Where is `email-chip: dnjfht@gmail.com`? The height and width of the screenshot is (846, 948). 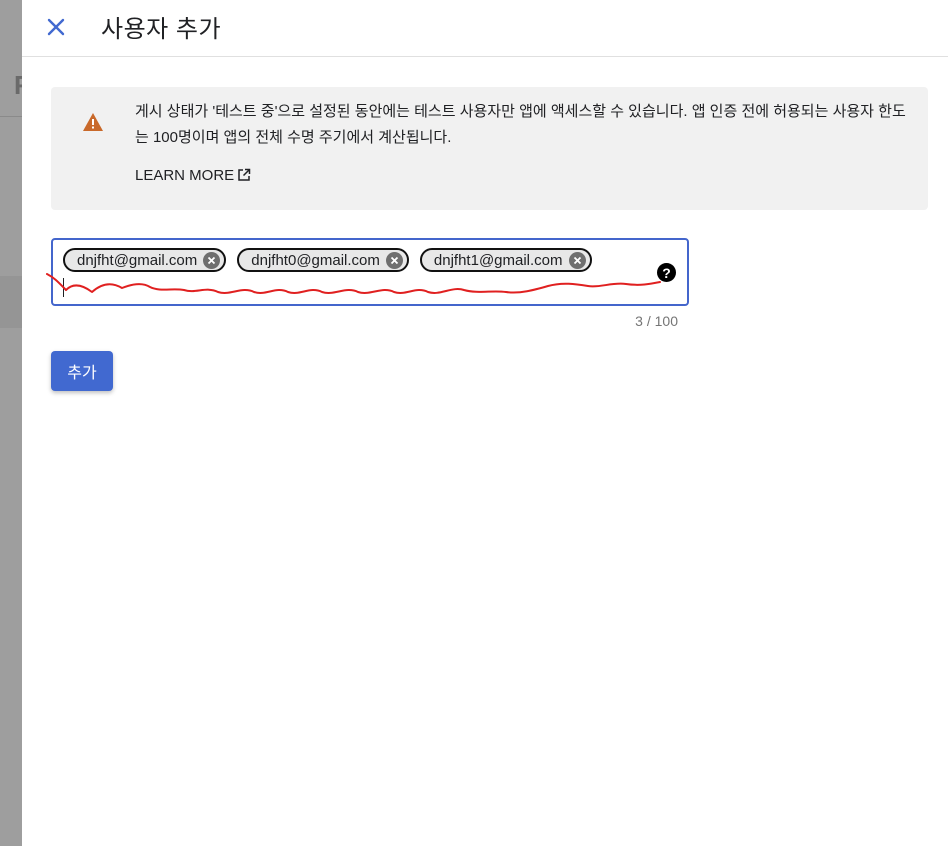 email-chip: dnjfht@gmail.com is located at coordinates (145, 260).